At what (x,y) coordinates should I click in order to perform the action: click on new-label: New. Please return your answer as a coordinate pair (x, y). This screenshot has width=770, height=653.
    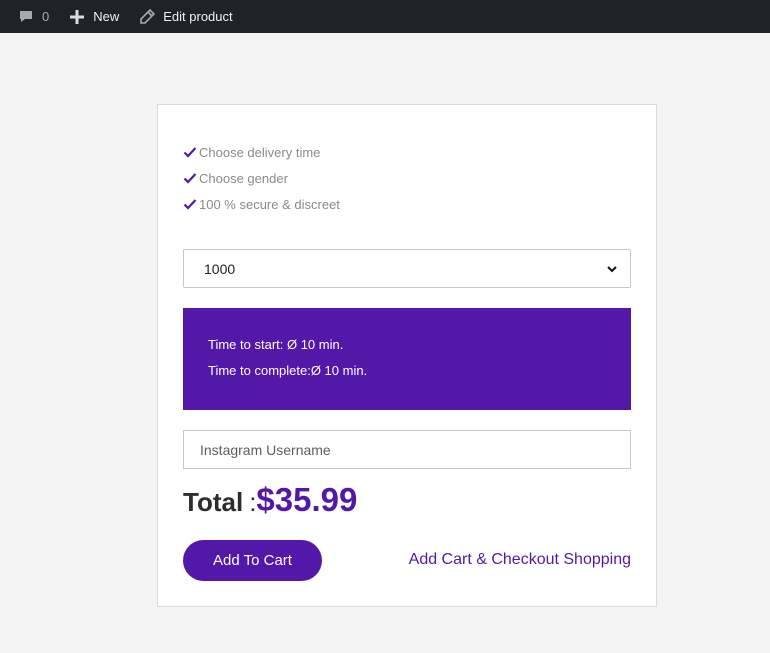
    Looking at the image, I should click on (106, 16).